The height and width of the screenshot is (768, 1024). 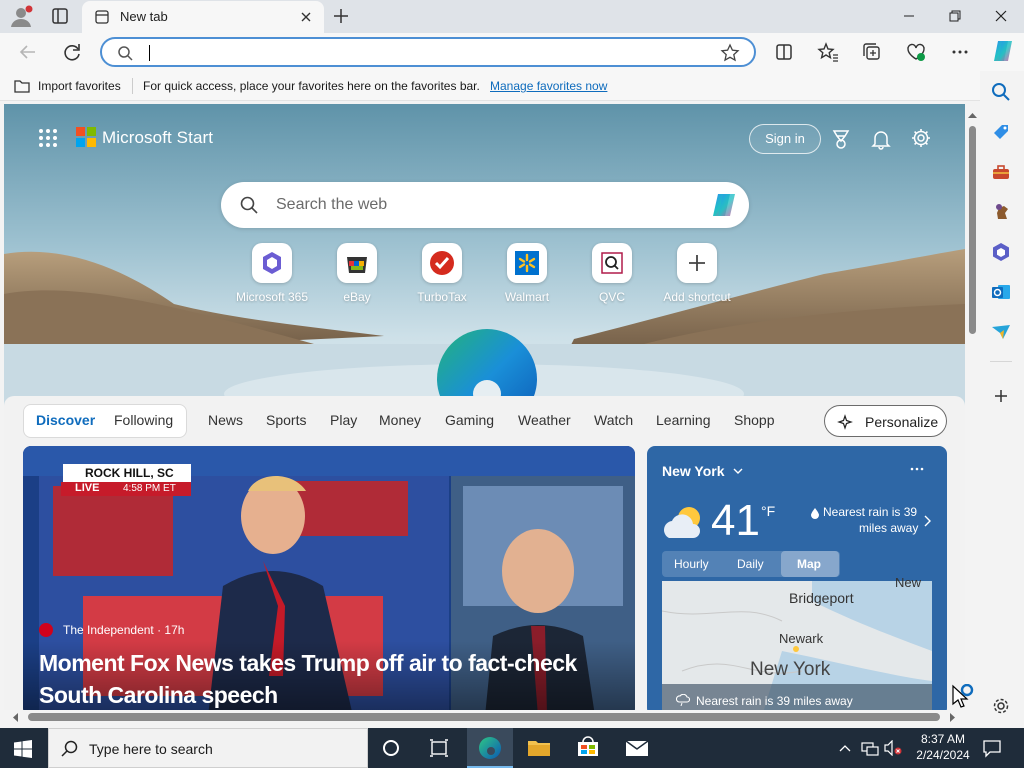 I want to click on volume-muted-icon, so click(x=893, y=748).